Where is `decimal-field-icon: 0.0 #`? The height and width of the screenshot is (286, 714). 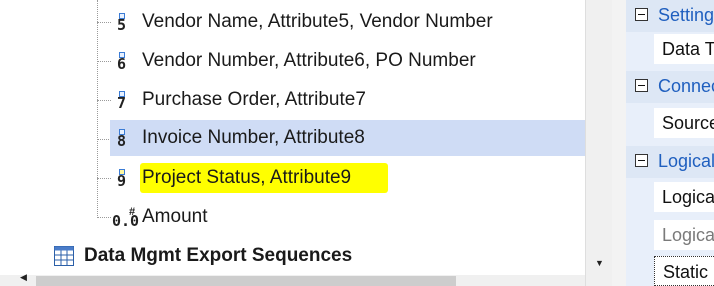
decimal-field-icon: 0.0 # is located at coordinates (126, 218).